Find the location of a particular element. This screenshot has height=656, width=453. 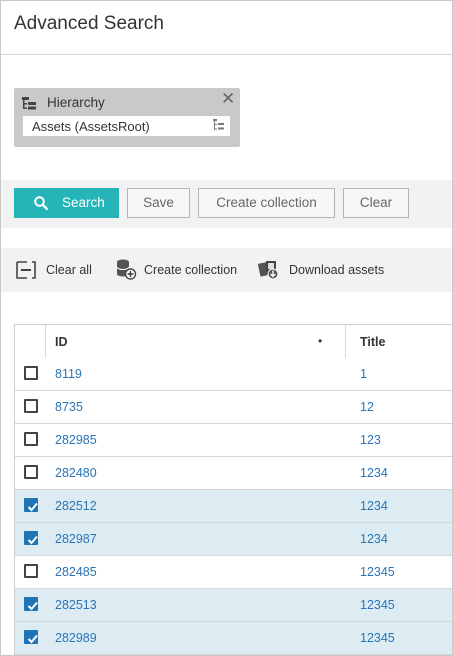

close-icon: ✕ is located at coordinates (228, 99).